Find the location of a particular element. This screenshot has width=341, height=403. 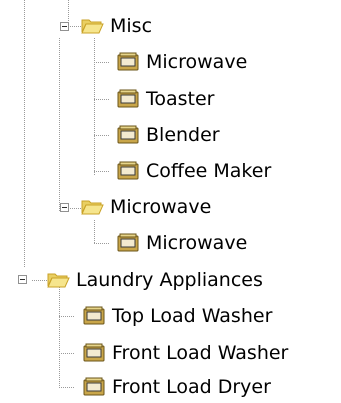

node-misc-blender: Blender is located at coordinates (168, 135).